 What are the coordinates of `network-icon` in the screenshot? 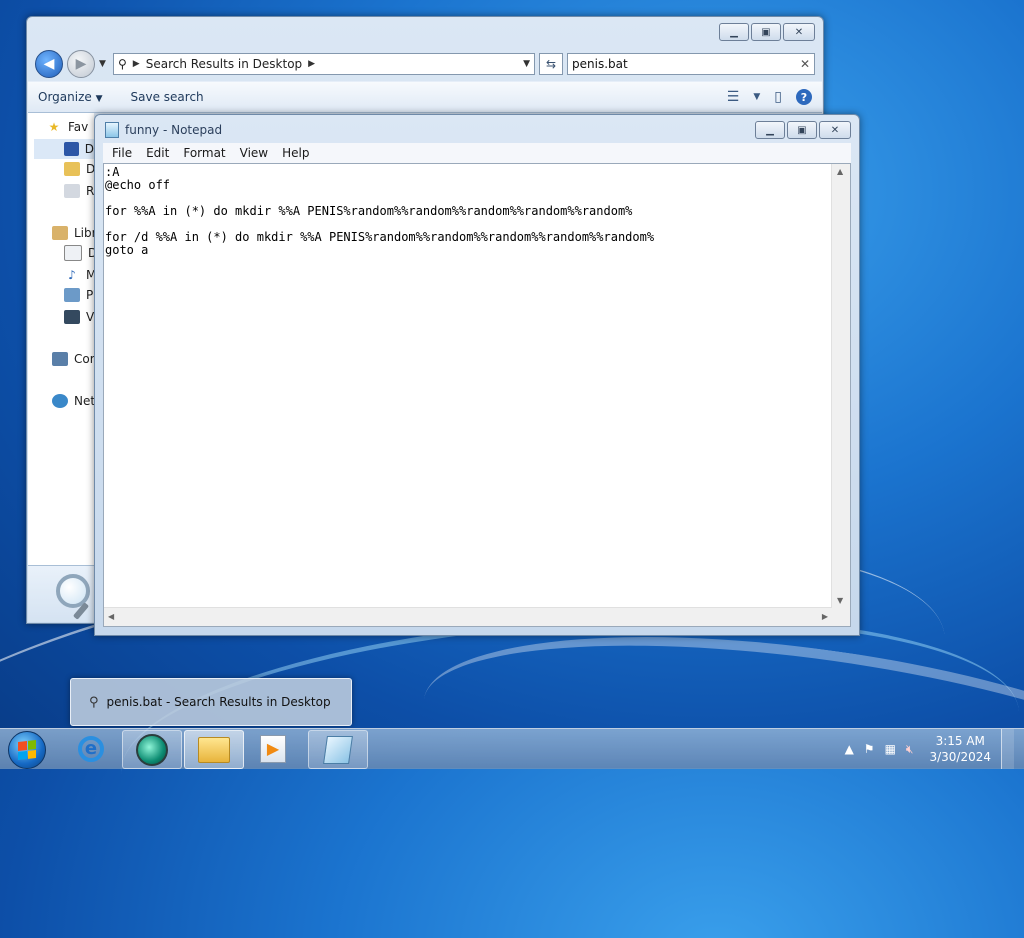 It's located at (60, 401).